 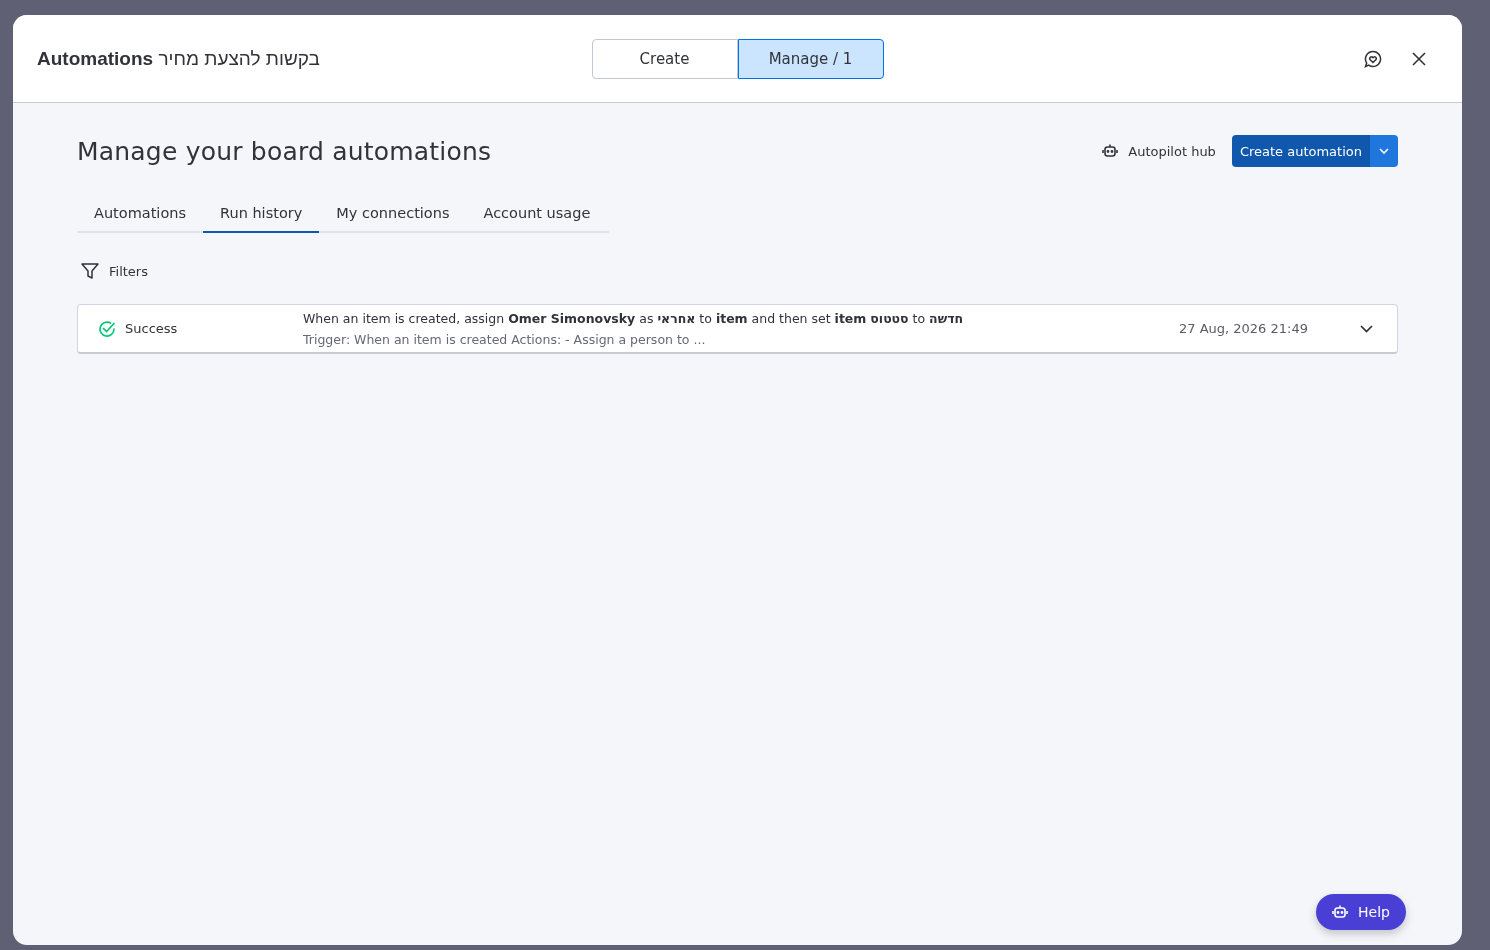 I want to click on caret-icon, so click(x=1384, y=151).